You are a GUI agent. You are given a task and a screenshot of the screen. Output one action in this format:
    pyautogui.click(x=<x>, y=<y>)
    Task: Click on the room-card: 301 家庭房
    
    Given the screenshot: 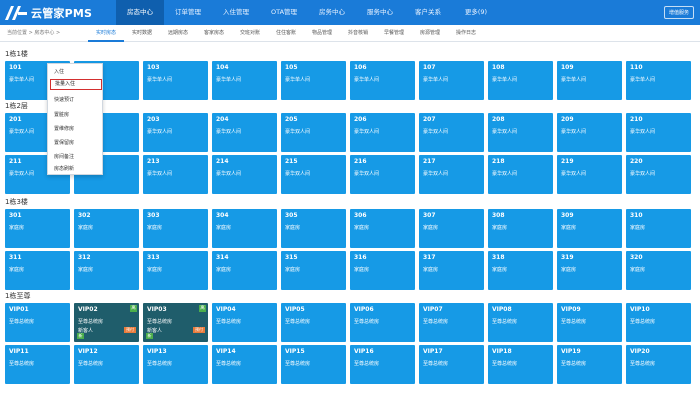 What is the action you would take?
    pyautogui.click(x=37, y=228)
    